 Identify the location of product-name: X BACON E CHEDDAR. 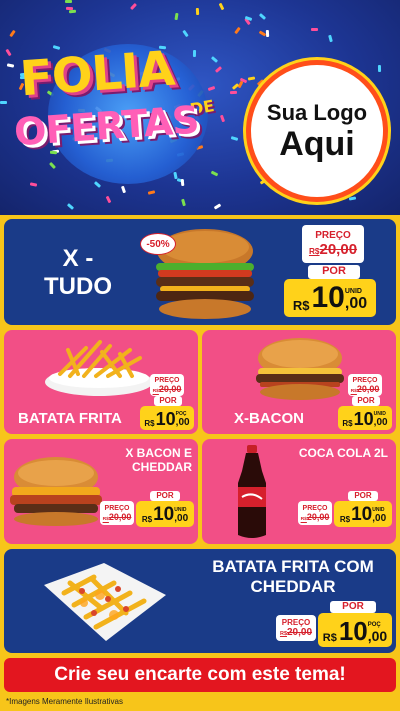
(158, 460).